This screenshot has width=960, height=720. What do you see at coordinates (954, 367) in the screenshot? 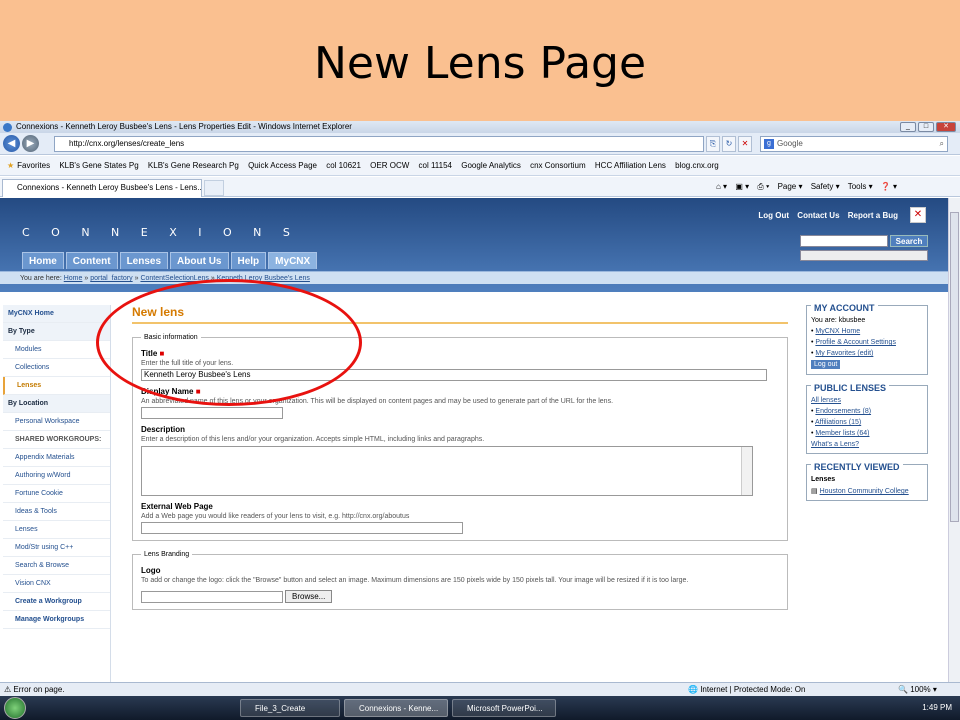
I see `scrollbar-thumb` at bounding box center [954, 367].